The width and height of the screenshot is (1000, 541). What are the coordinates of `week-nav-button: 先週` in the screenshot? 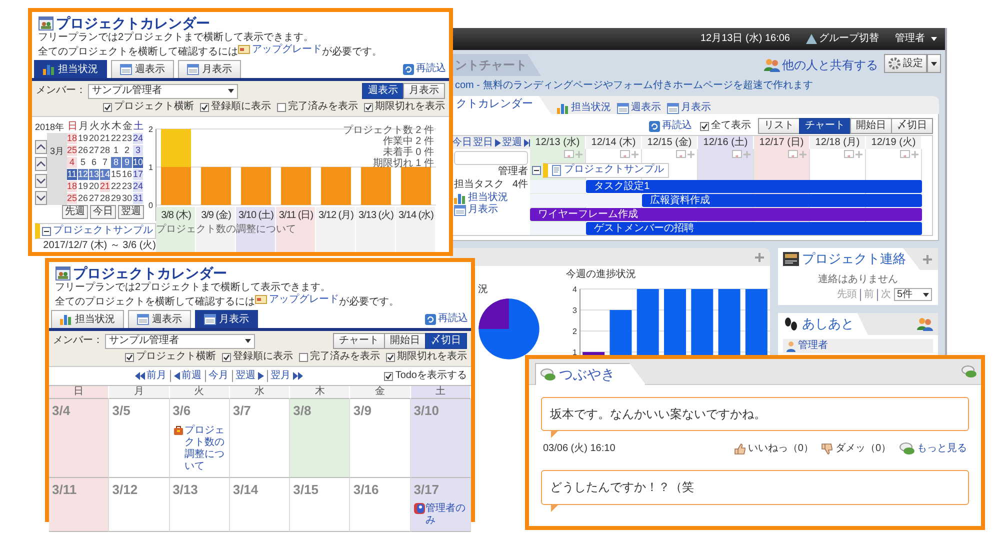 It's located at (75, 212).